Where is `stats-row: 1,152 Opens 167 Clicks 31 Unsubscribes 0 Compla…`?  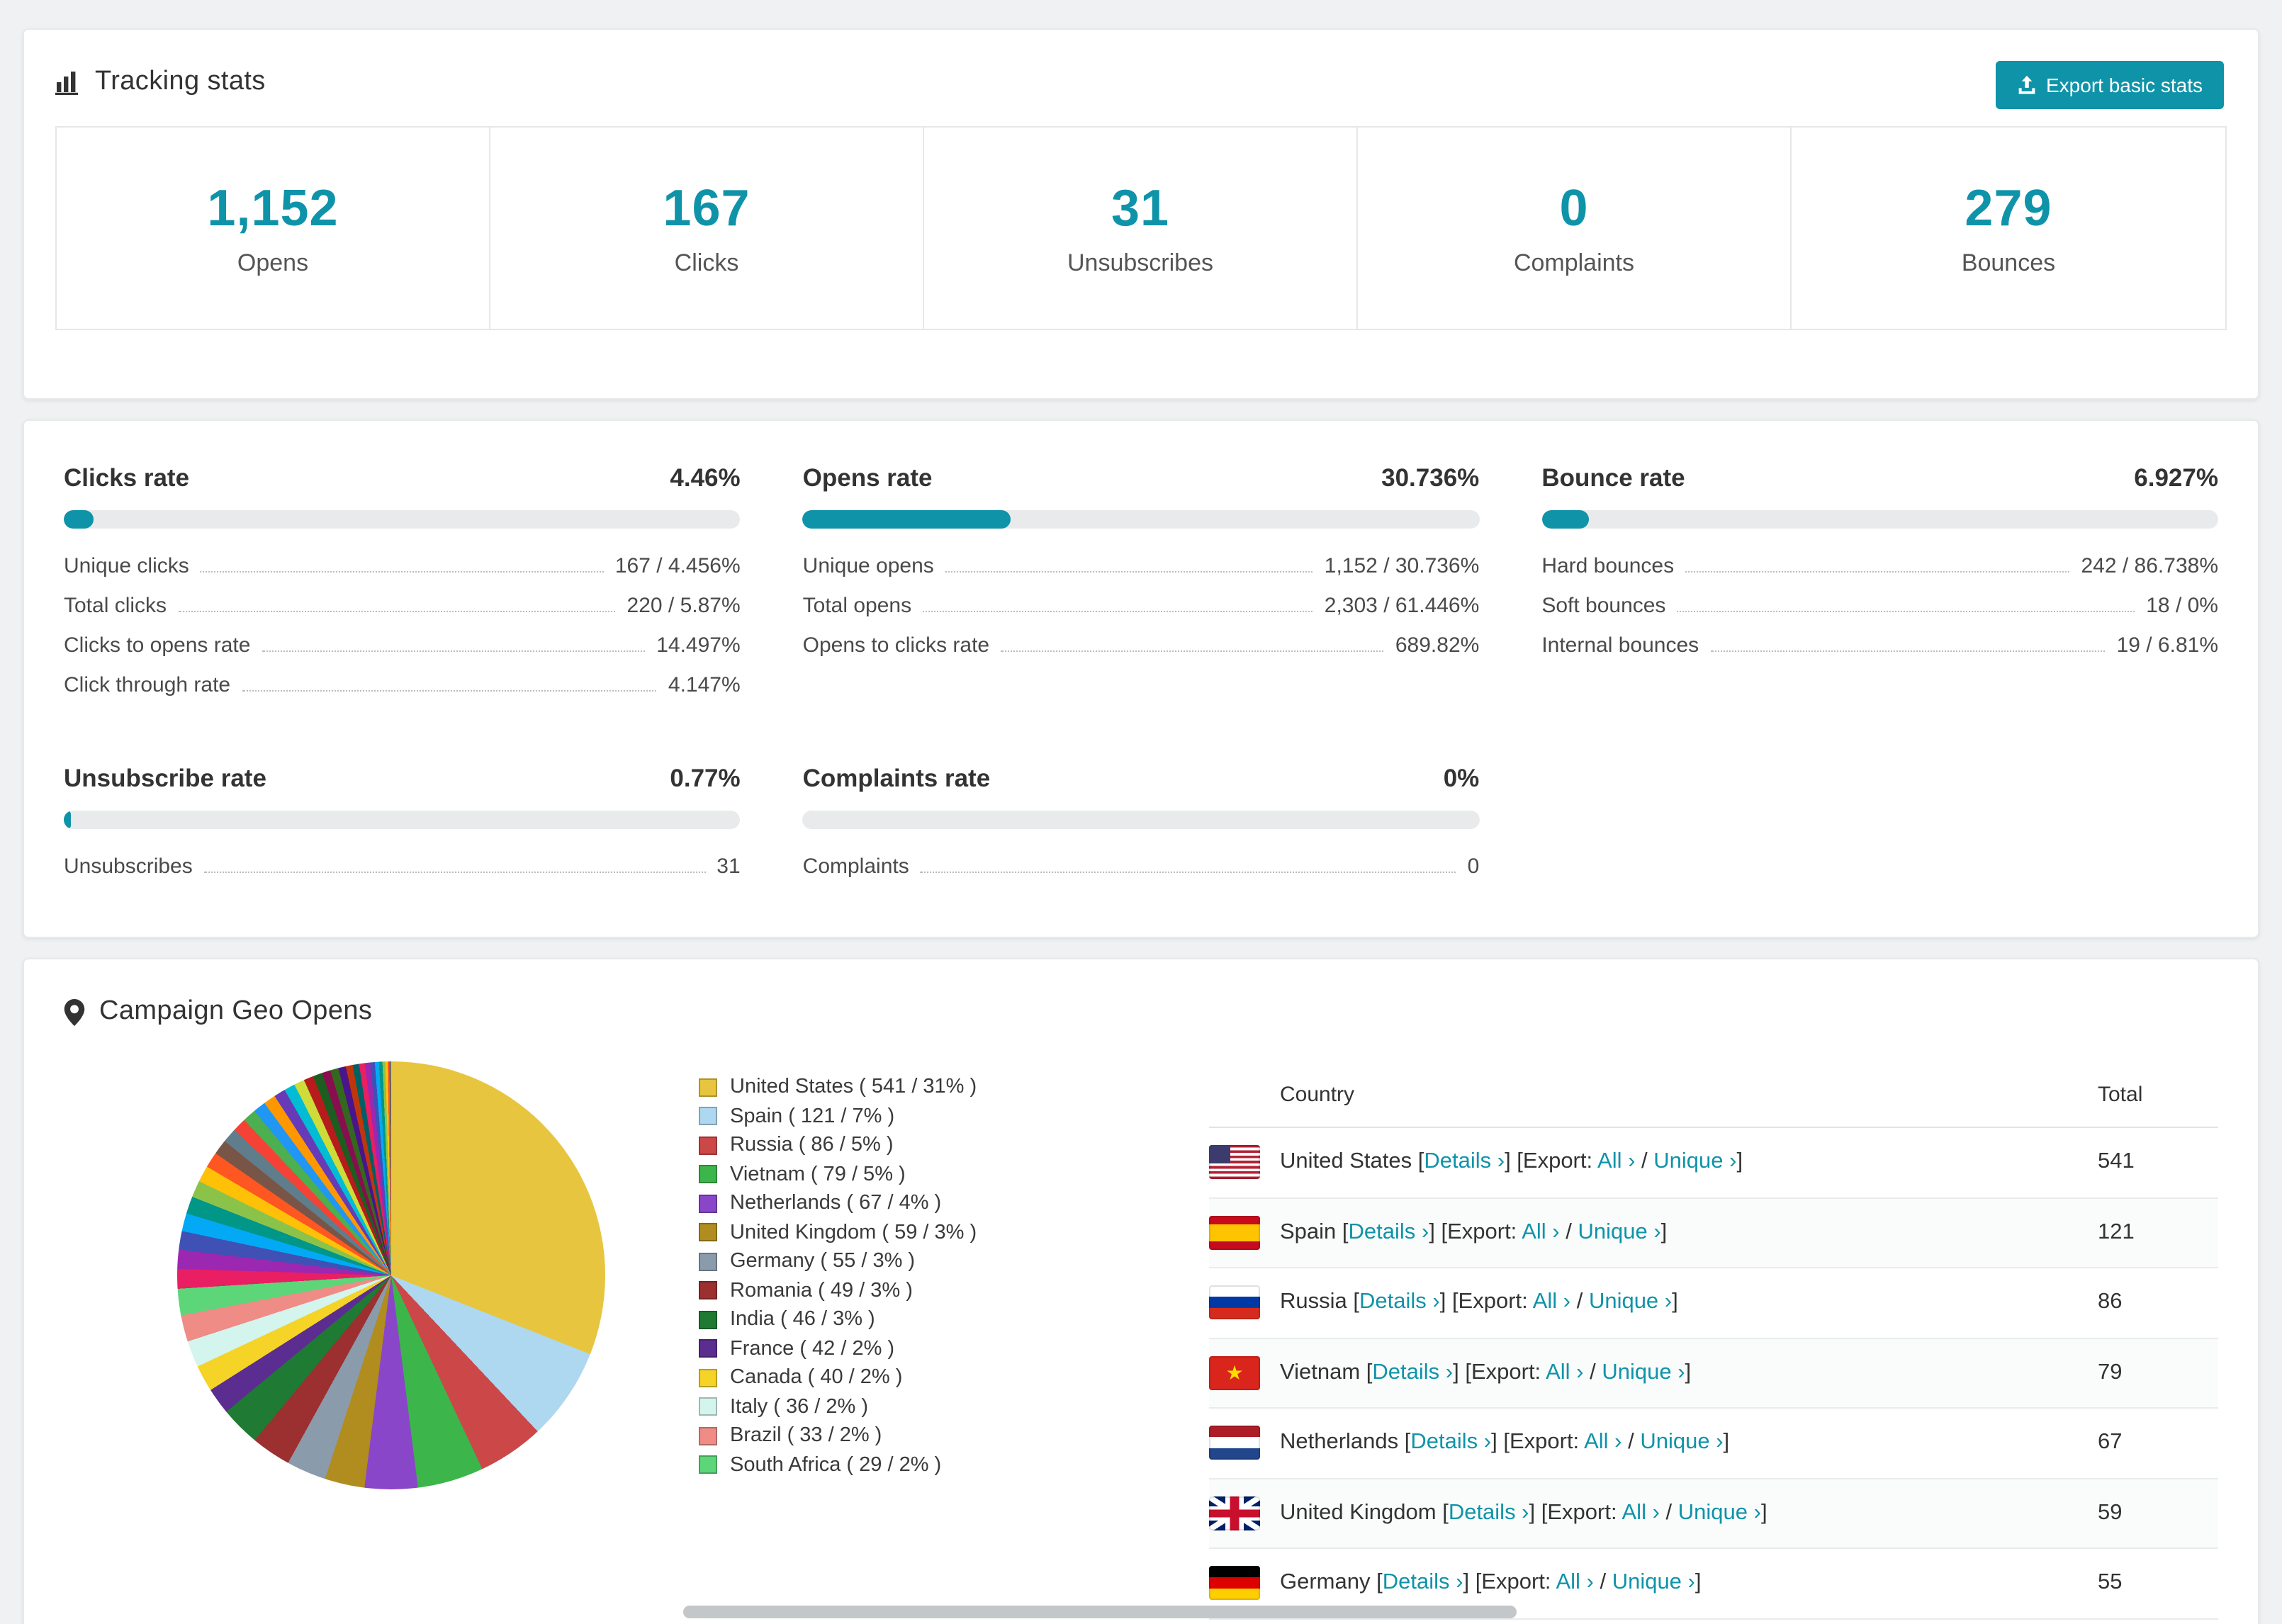 stats-row: 1,152 Opens 167 Clicks 31 Unsubscribes 0 Compla… is located at coordinates (1141, 228).